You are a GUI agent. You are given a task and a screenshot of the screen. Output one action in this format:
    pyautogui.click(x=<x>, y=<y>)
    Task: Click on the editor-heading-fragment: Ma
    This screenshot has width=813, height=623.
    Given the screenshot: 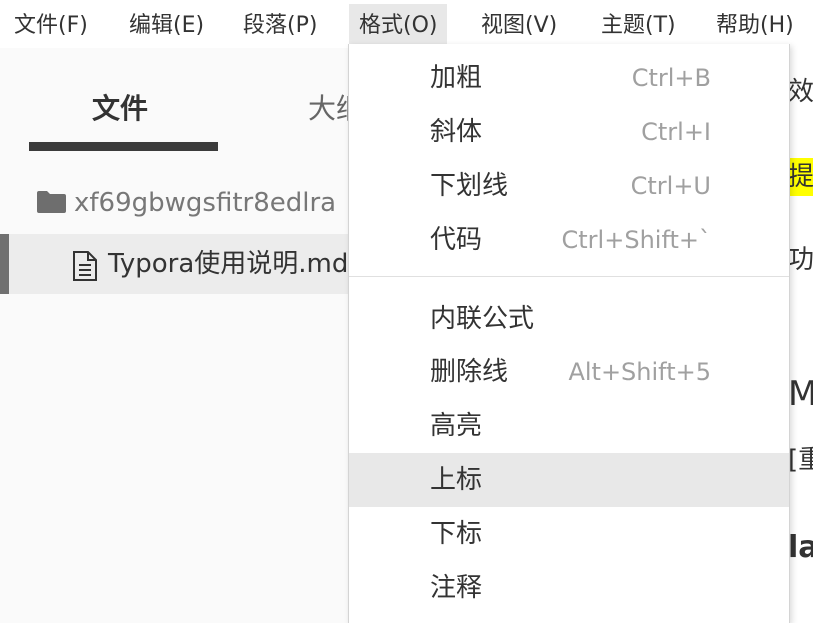 What is the action you would take?
    pyautogui.click(x=800, y=394)
    